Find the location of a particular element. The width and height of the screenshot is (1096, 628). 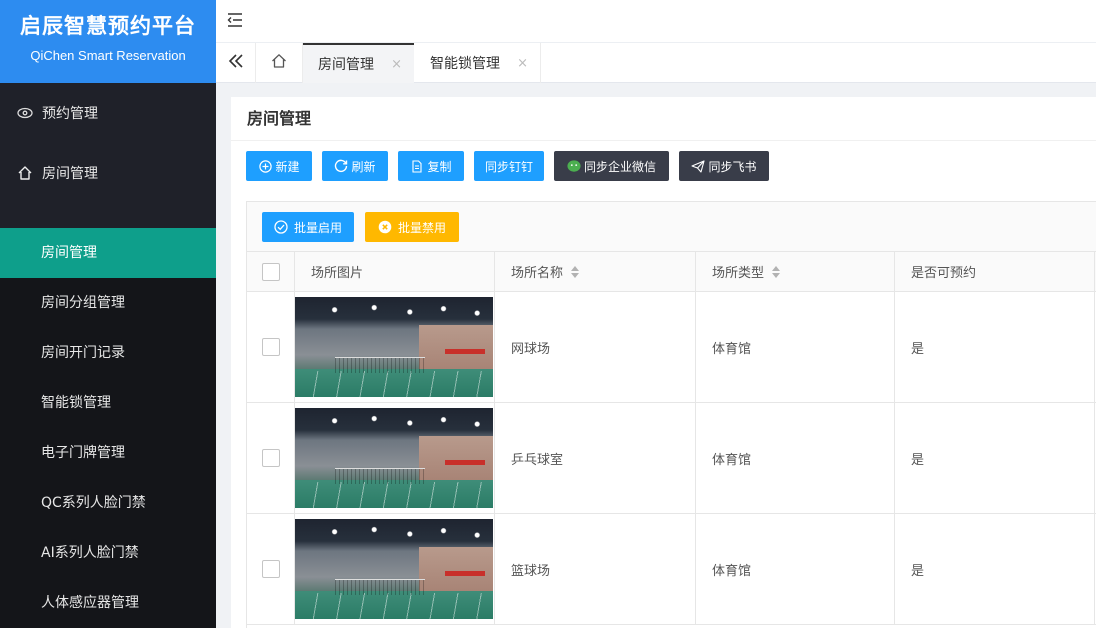

brand-title: 启辰智慧预约平台 is located at coordinates (108, 26).